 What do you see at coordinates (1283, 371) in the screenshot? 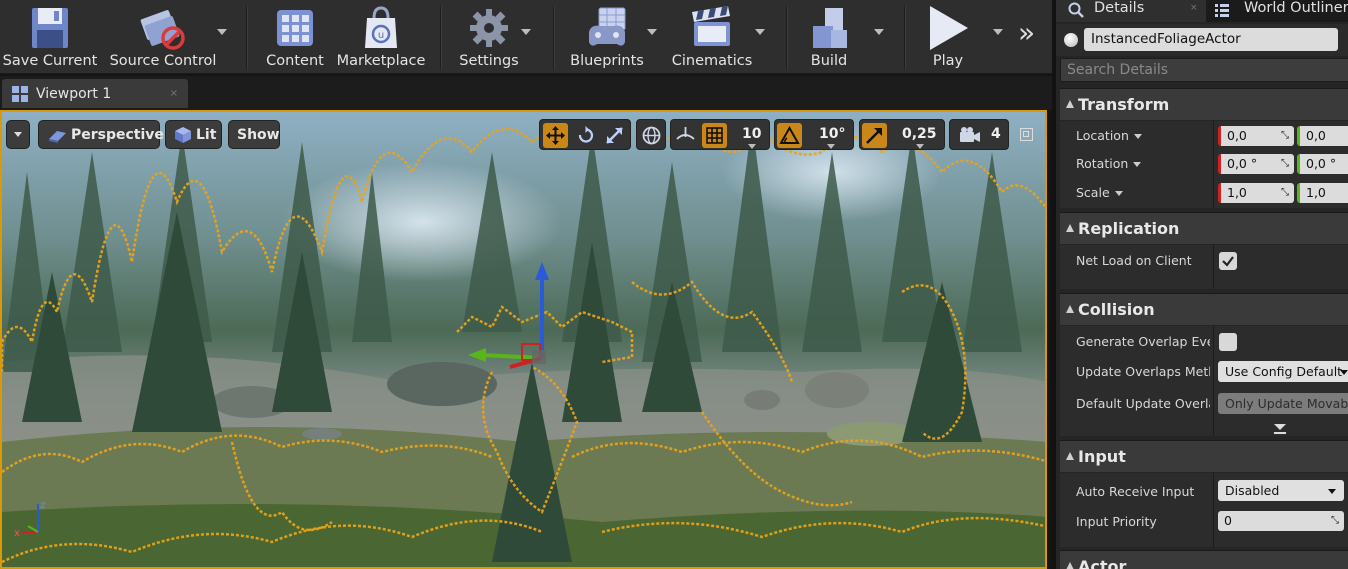
I see `update-overlaps-dropdown: Use Config Default` at bounding box center [1283, 371].